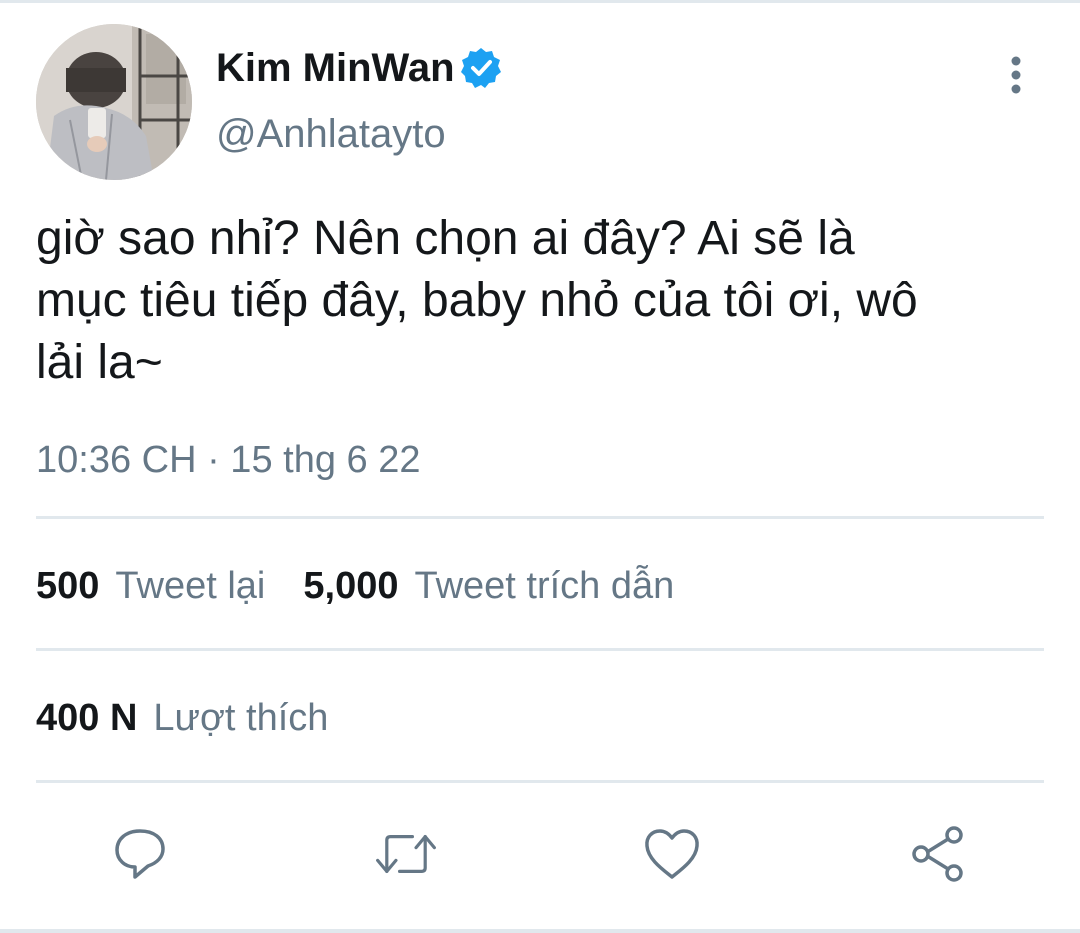  I want to click on retweet-button, so click(406, 854).